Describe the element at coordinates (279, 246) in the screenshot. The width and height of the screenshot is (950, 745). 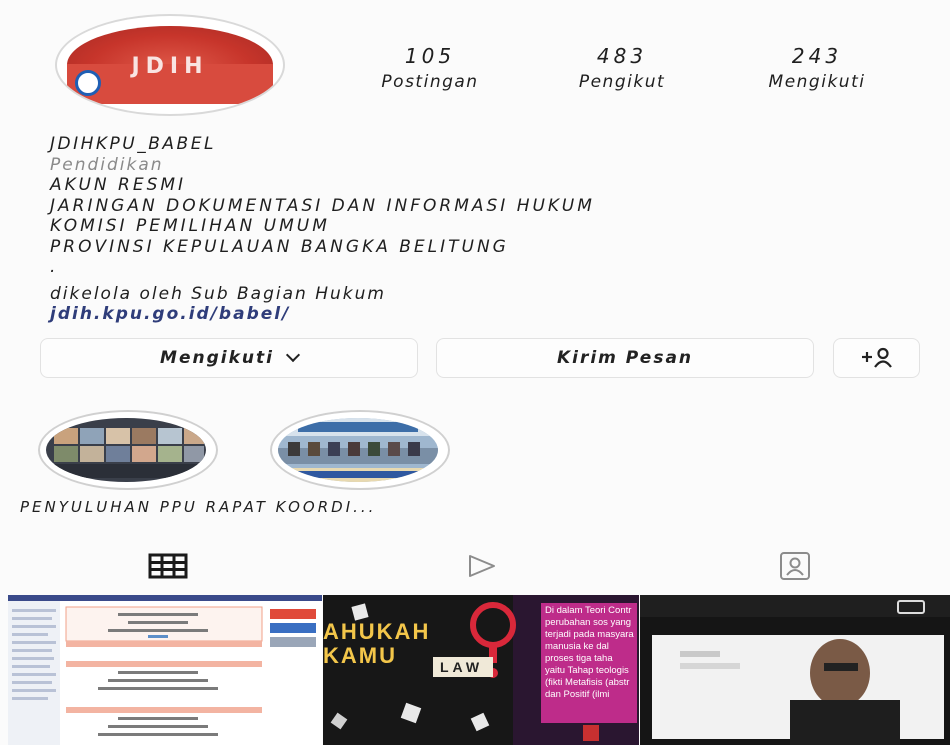
I see `bio-line: PROVINSI KEPULAUAN BANGKA BELITUNG` at that location.